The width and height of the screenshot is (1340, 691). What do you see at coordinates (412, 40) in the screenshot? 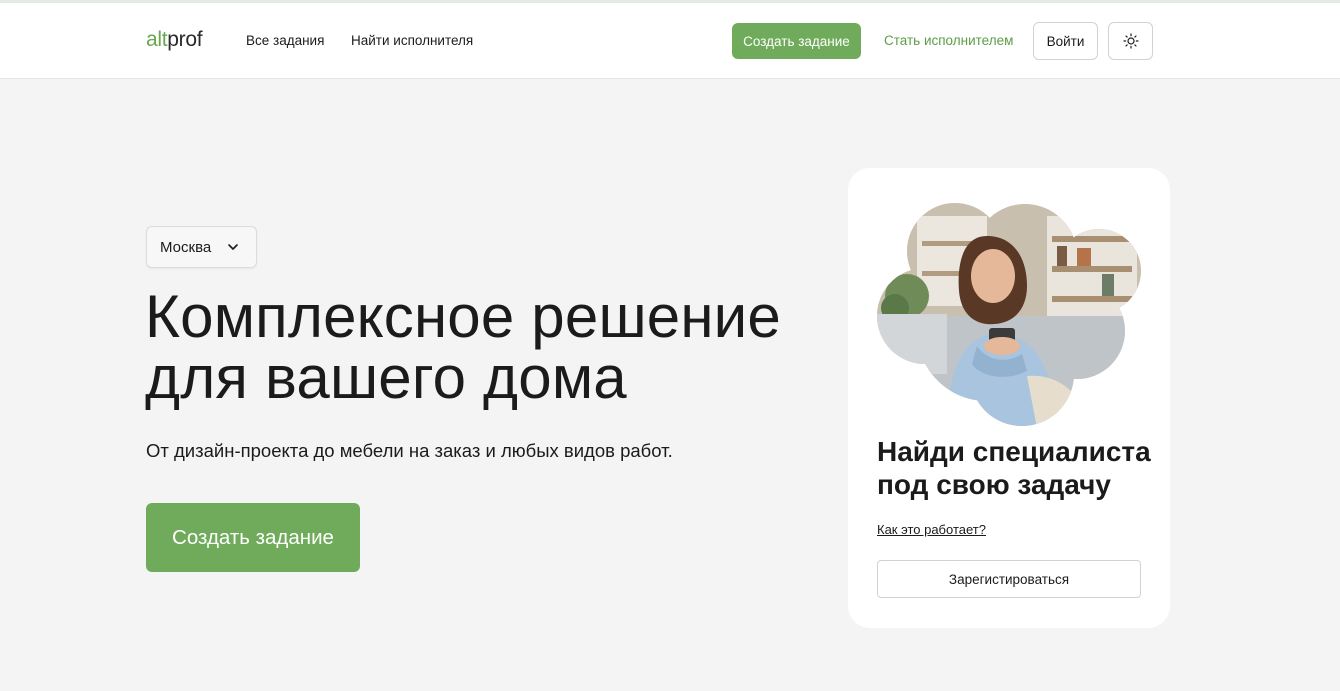
I see `nav-find-contractor: Найти исполнителя` at bounding box center [412, 40].